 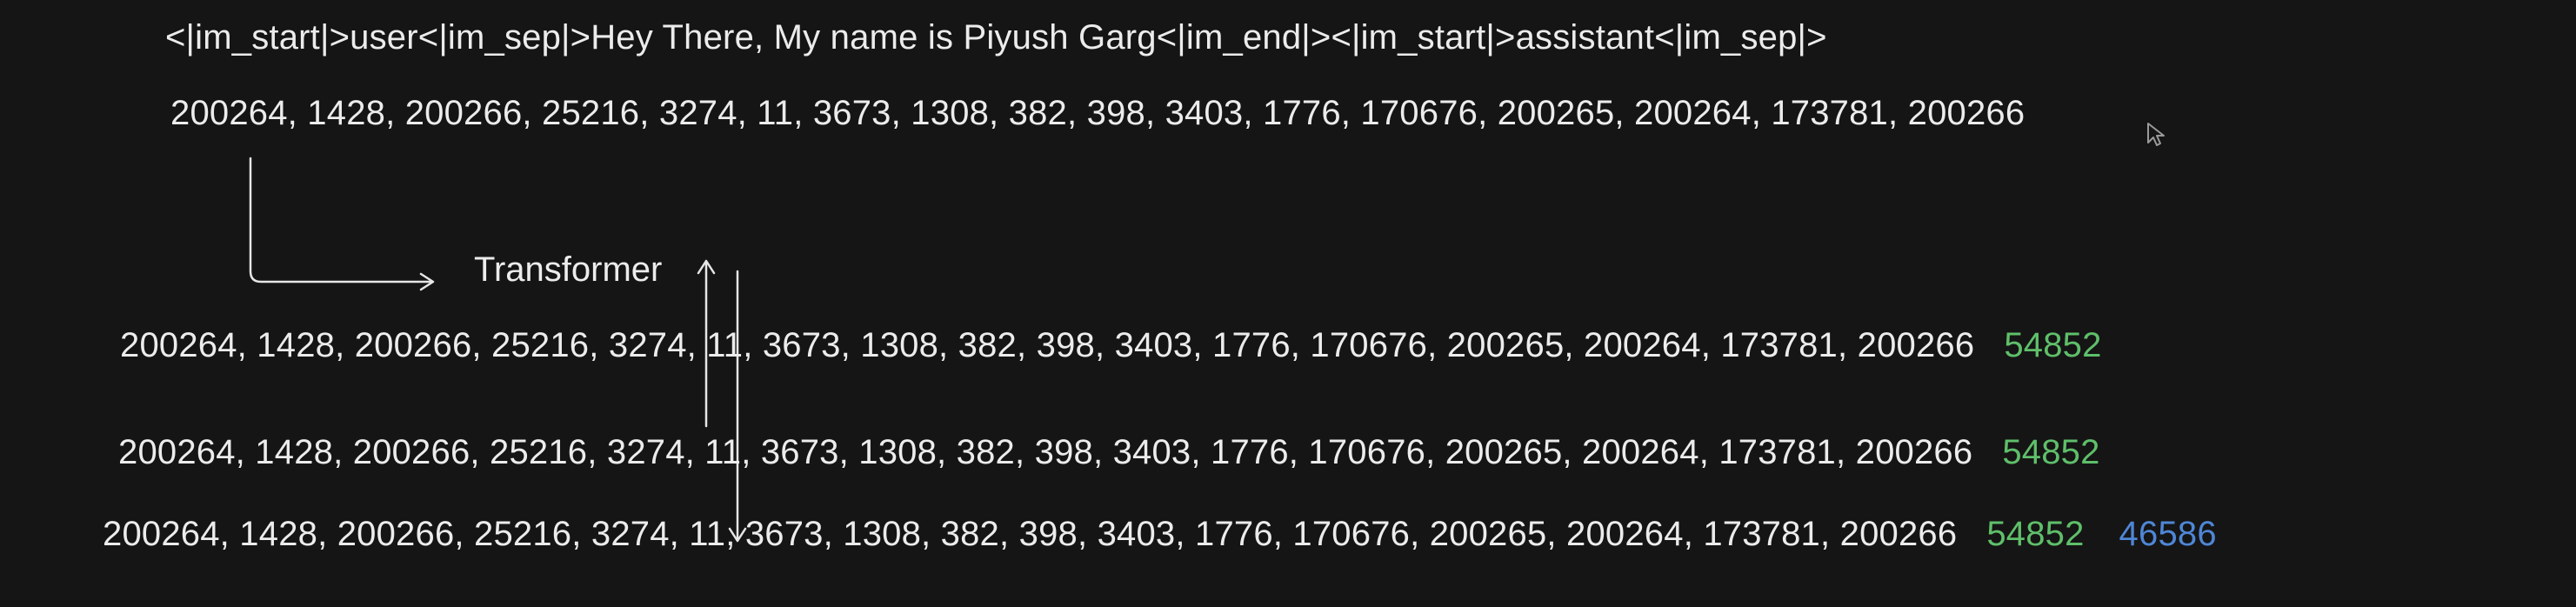 I want to click on token-row-3-predicted: 54852, so click(x=2035, y=534).